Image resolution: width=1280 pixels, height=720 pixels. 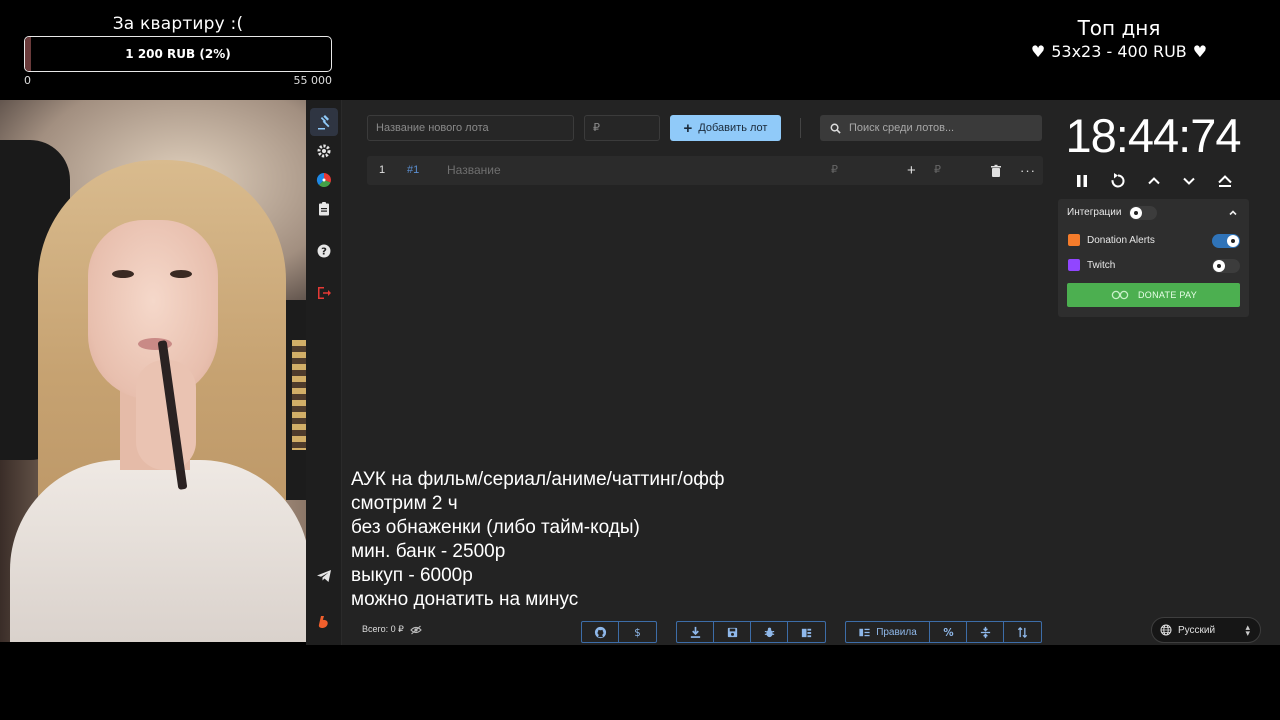 What do you see at coordinates (1197, 630) in the screenshot?
I see `language-label: Русский` at bounding box center [1197, 630].